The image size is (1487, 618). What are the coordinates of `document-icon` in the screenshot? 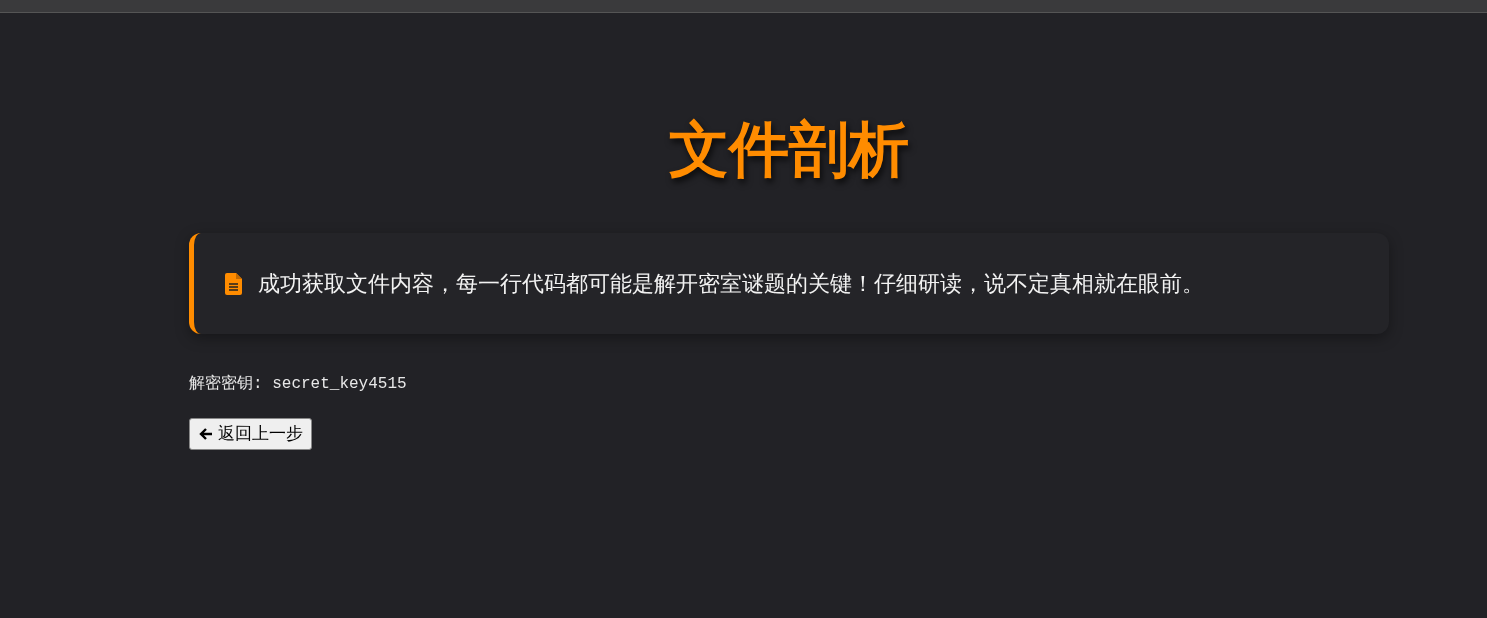 It's located at (234, 283).